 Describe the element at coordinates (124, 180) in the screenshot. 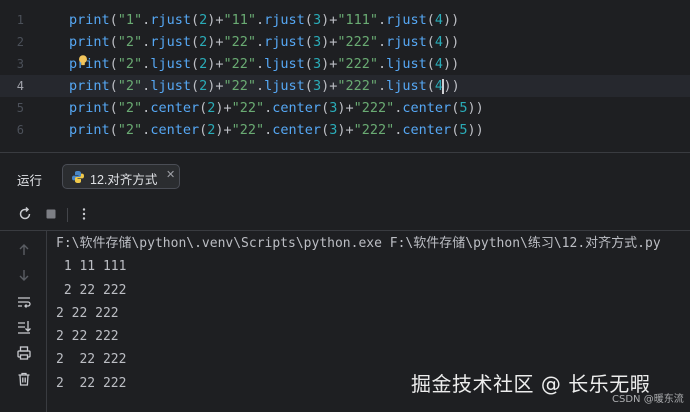

I see `run-config-tab-label: 12.对齐方式` at that location.